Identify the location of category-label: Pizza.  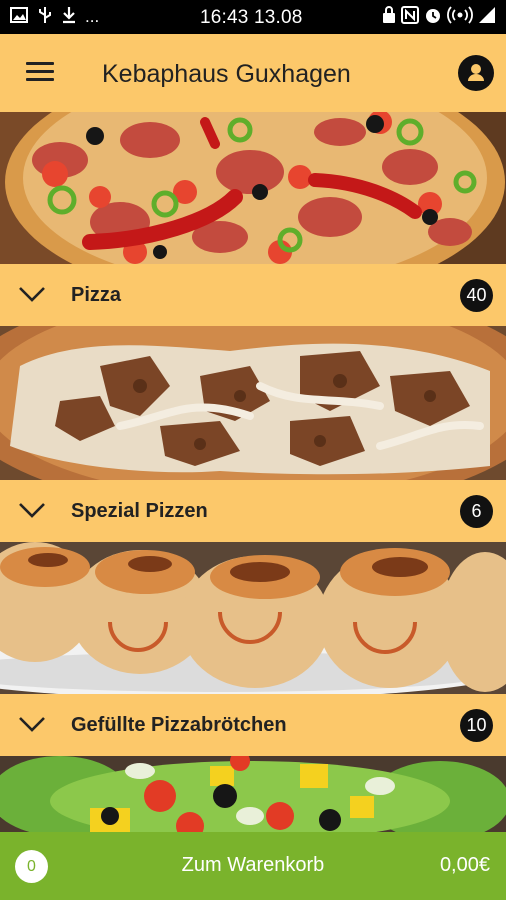
(96, 295).